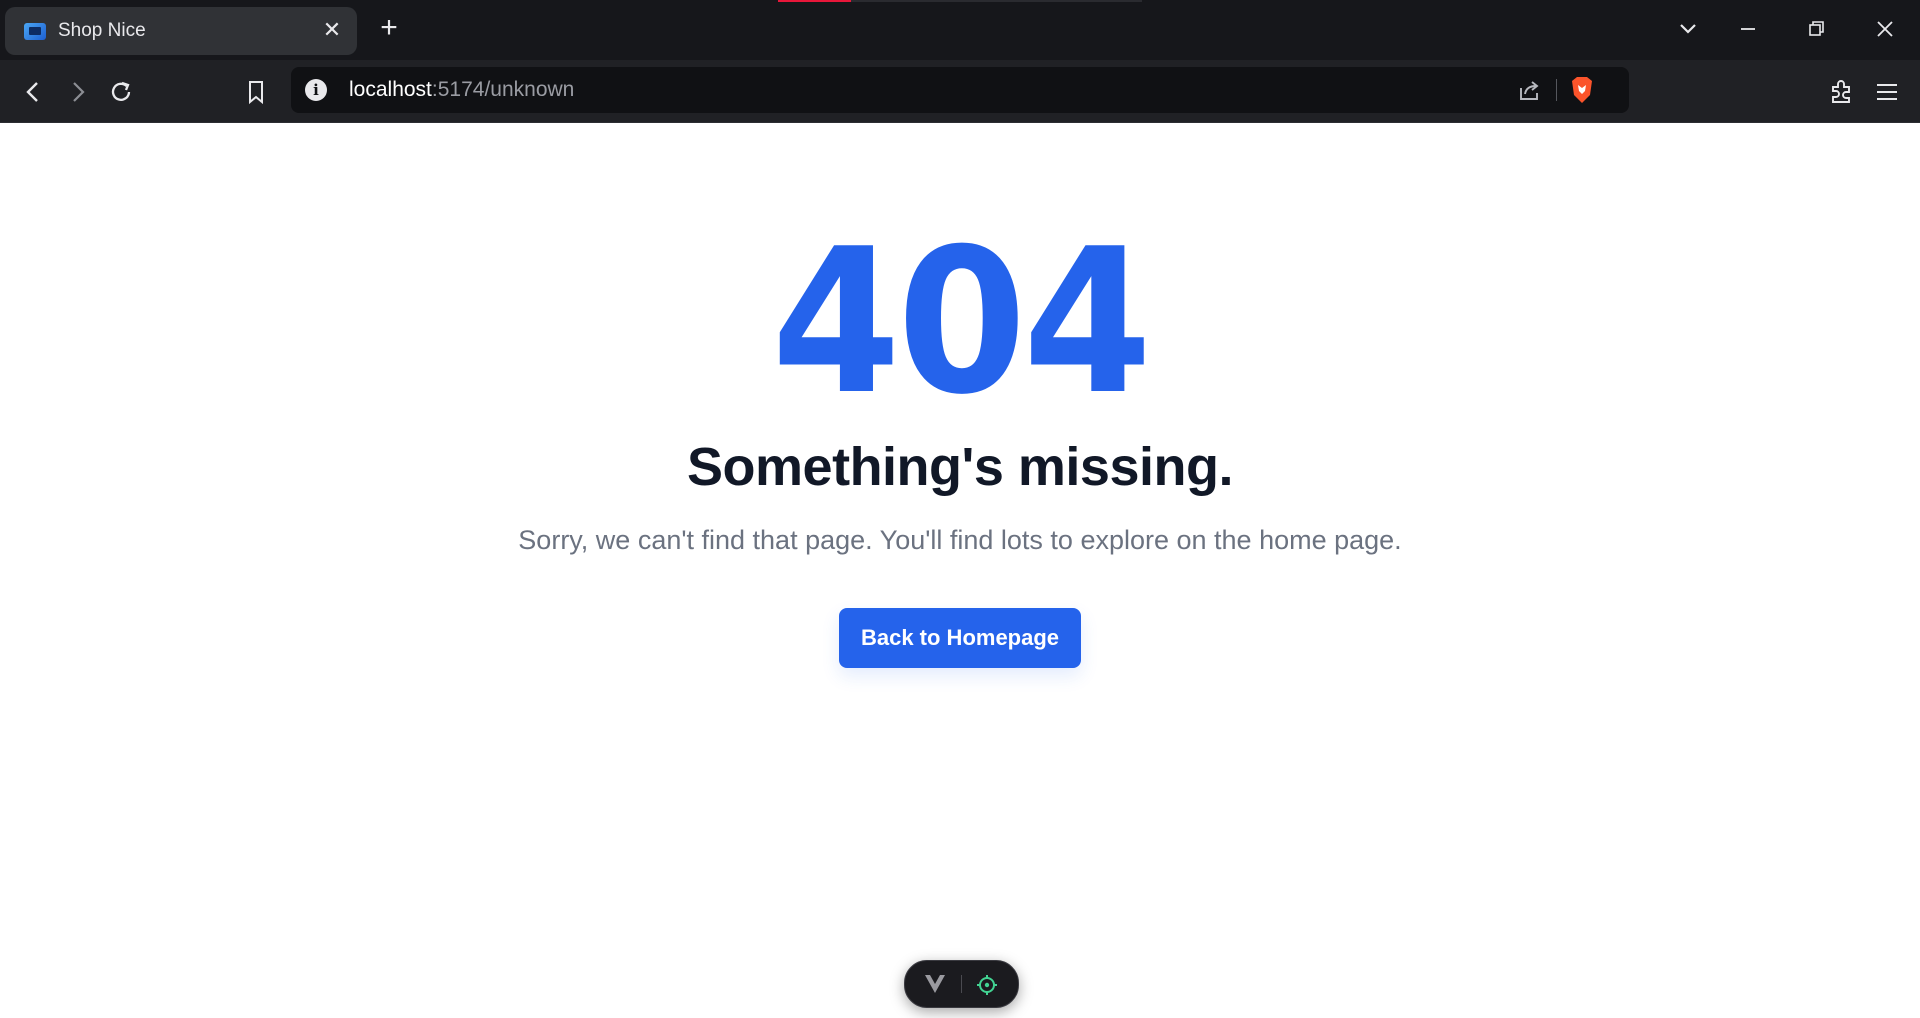  I want to click on site-info-icon: i, so click(316, 90).